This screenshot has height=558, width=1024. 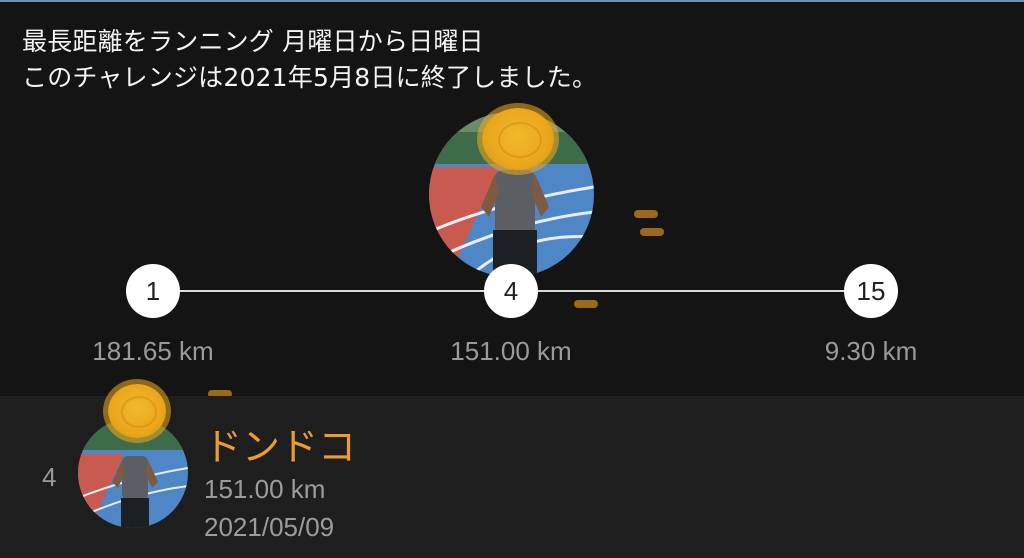 I want to click on user-date: 2021/05/09, so click(x=269, y=527).